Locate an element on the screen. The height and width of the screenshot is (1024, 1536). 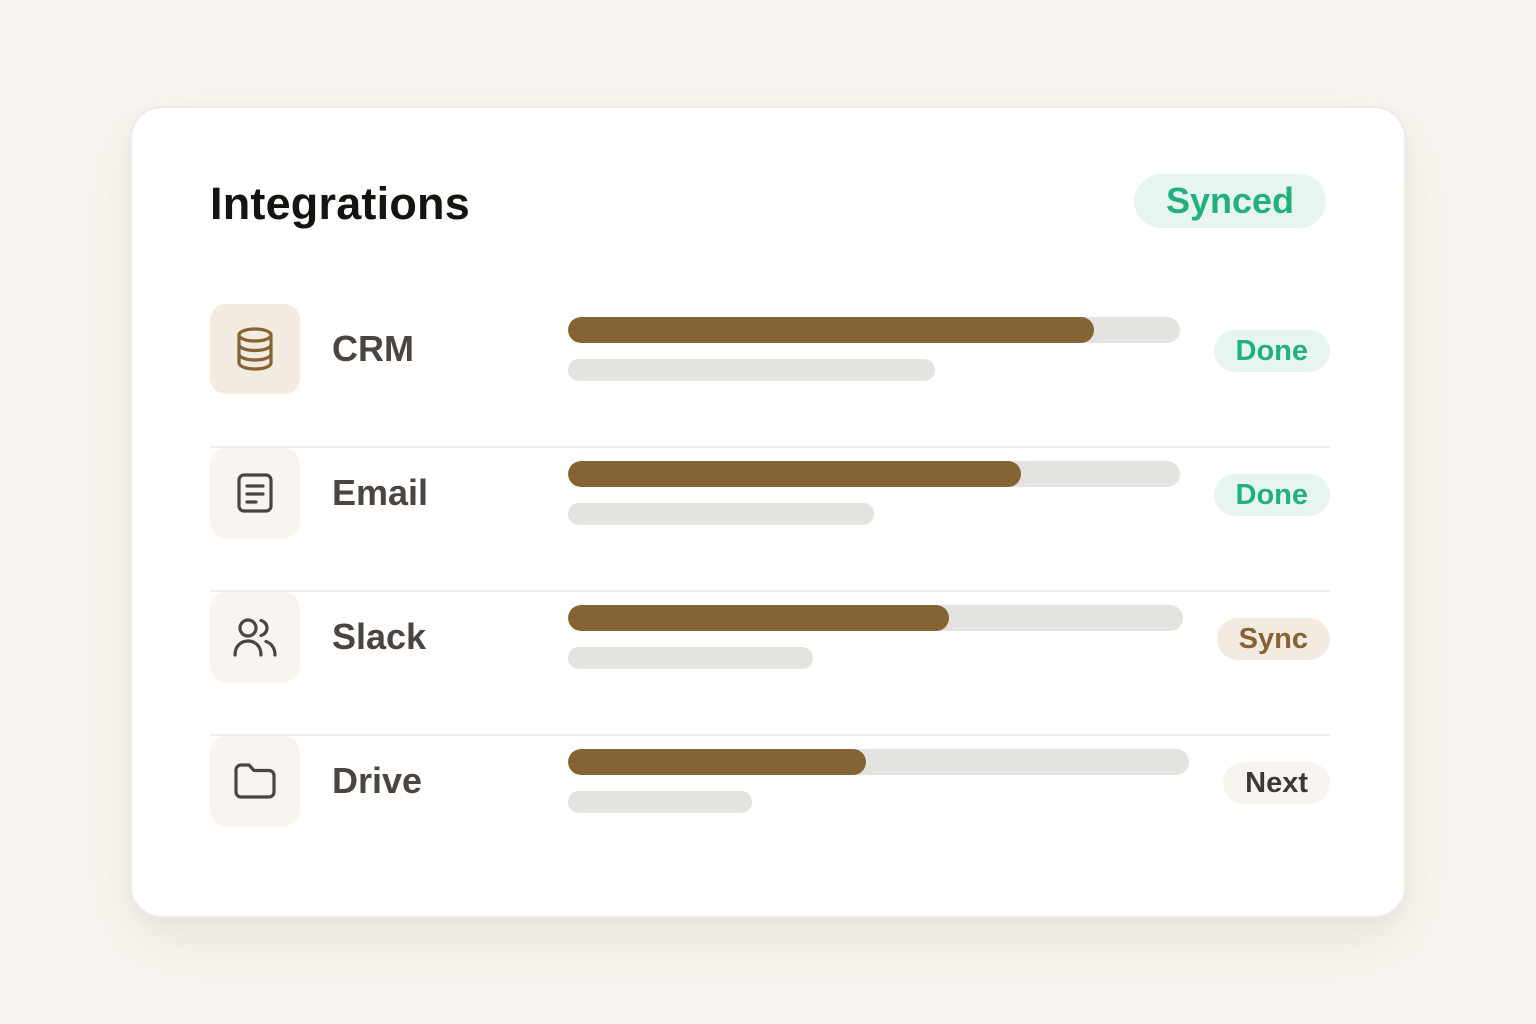
users-icon is located at coordinates (255, 637).